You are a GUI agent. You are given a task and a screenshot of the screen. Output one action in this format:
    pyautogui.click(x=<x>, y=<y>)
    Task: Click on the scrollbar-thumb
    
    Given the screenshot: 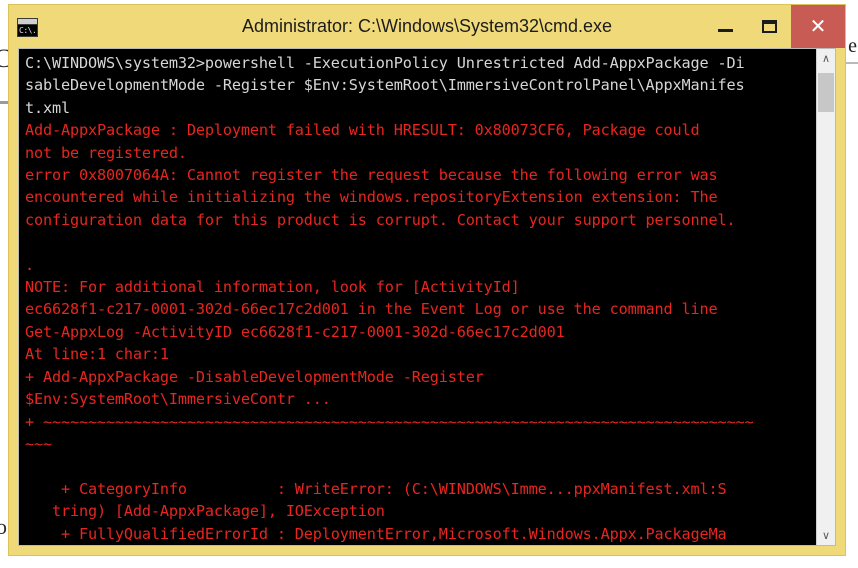 What is the action you would take?
    pyautogui.click(x=826, y=92)
    